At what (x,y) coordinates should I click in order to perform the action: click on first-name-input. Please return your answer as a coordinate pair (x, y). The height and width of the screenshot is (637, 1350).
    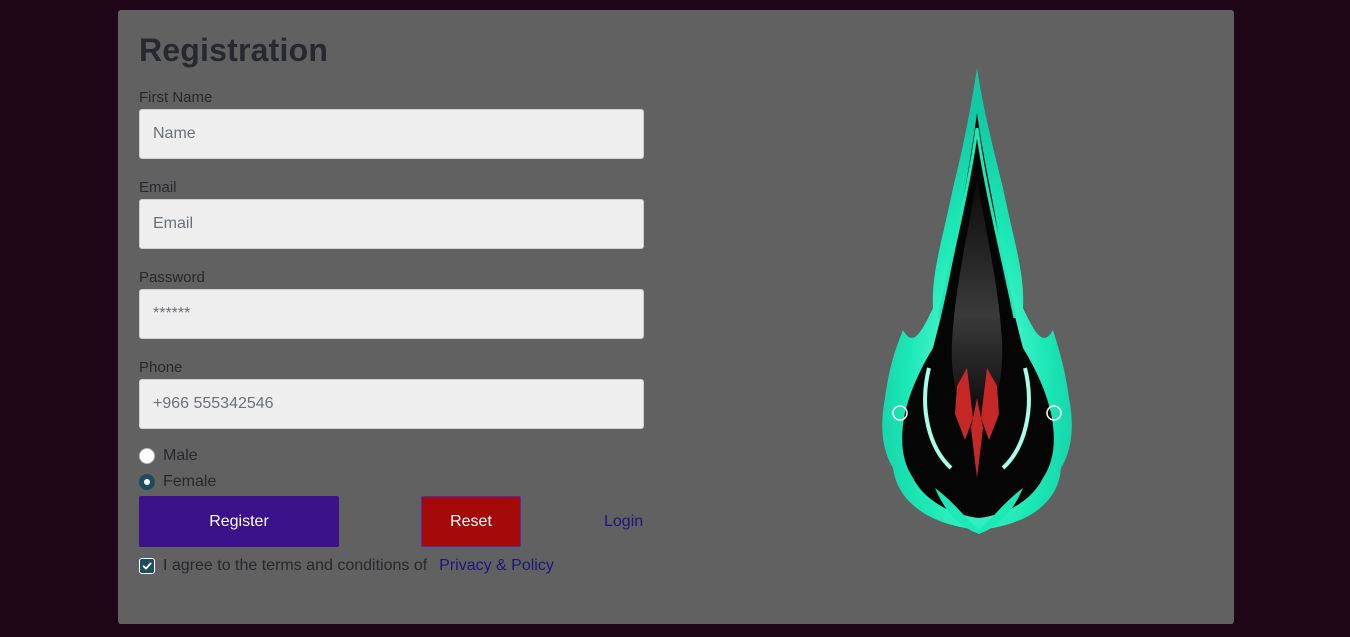
    Looking at the image, I should click on (391, 134).